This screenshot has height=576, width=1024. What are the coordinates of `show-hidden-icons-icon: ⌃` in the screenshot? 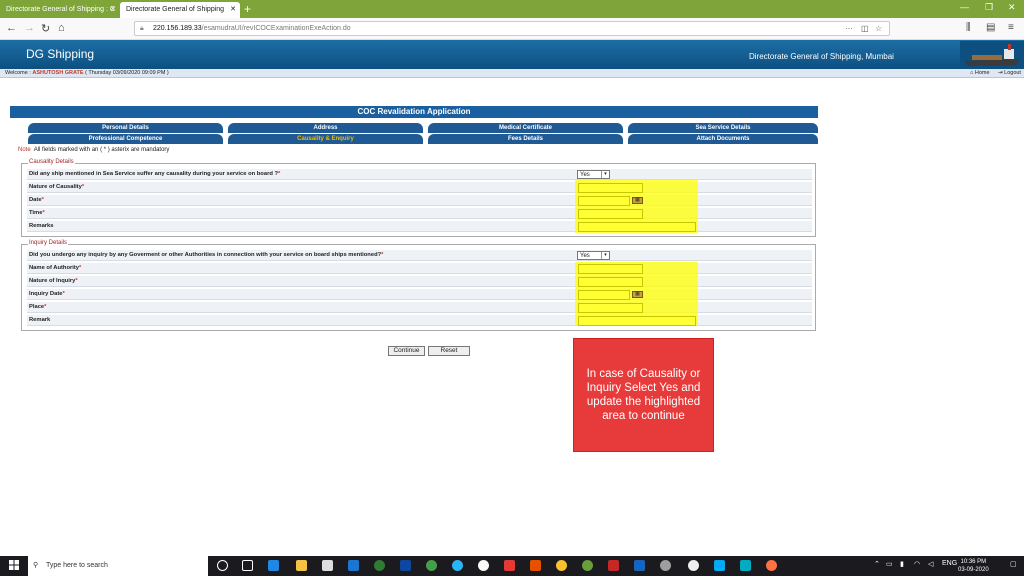 It's located at (877, 564).